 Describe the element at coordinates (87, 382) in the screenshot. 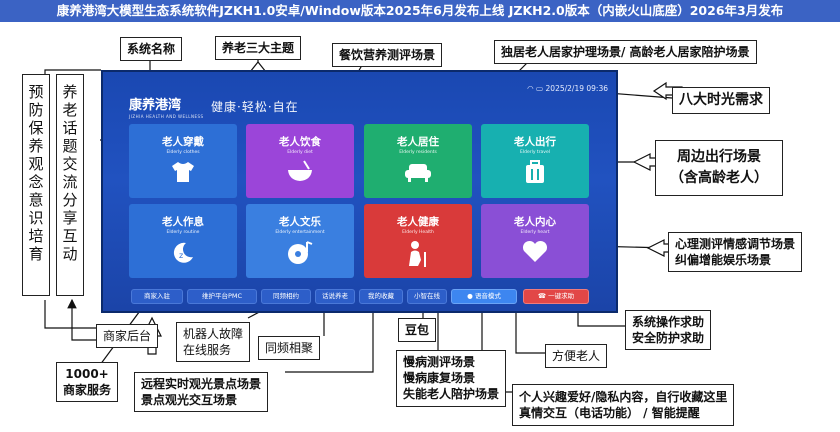

I see `callout-merchants: 1000+ 商家服务` at that location.